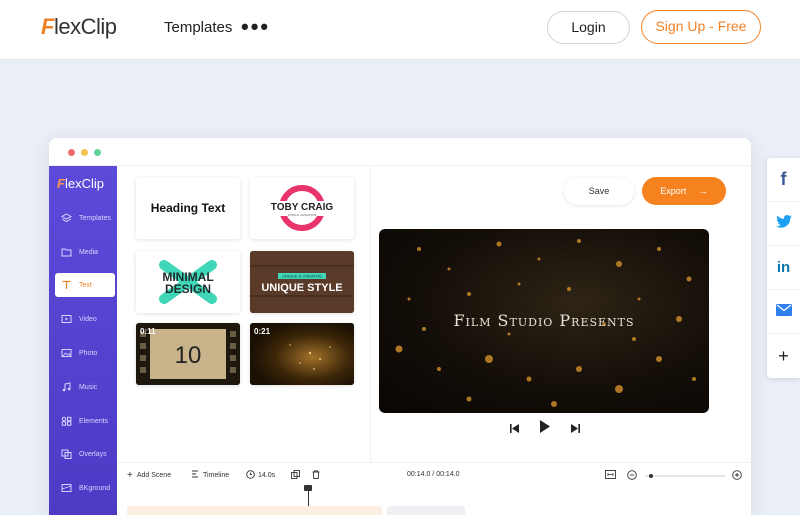 The image size is (800, 515). Describe the element at coordinates (80, 183) in the screenshot. I see `sidebar-logo: FlexClip` at that location.